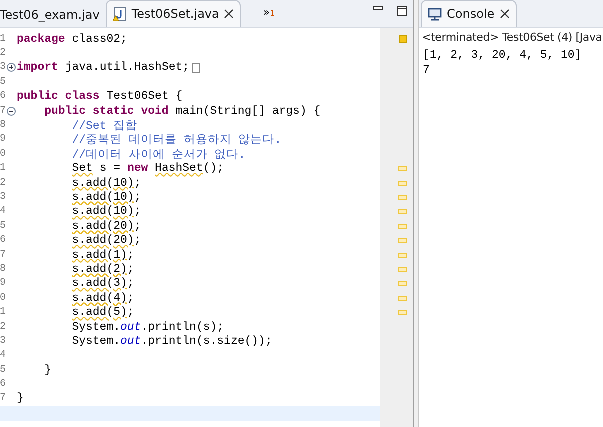 The height and width of the screenshot is (427, 603). Describe the element at coordinates (103, 298) in the screenshot. I see `code-line: s.add(4);` at that location.